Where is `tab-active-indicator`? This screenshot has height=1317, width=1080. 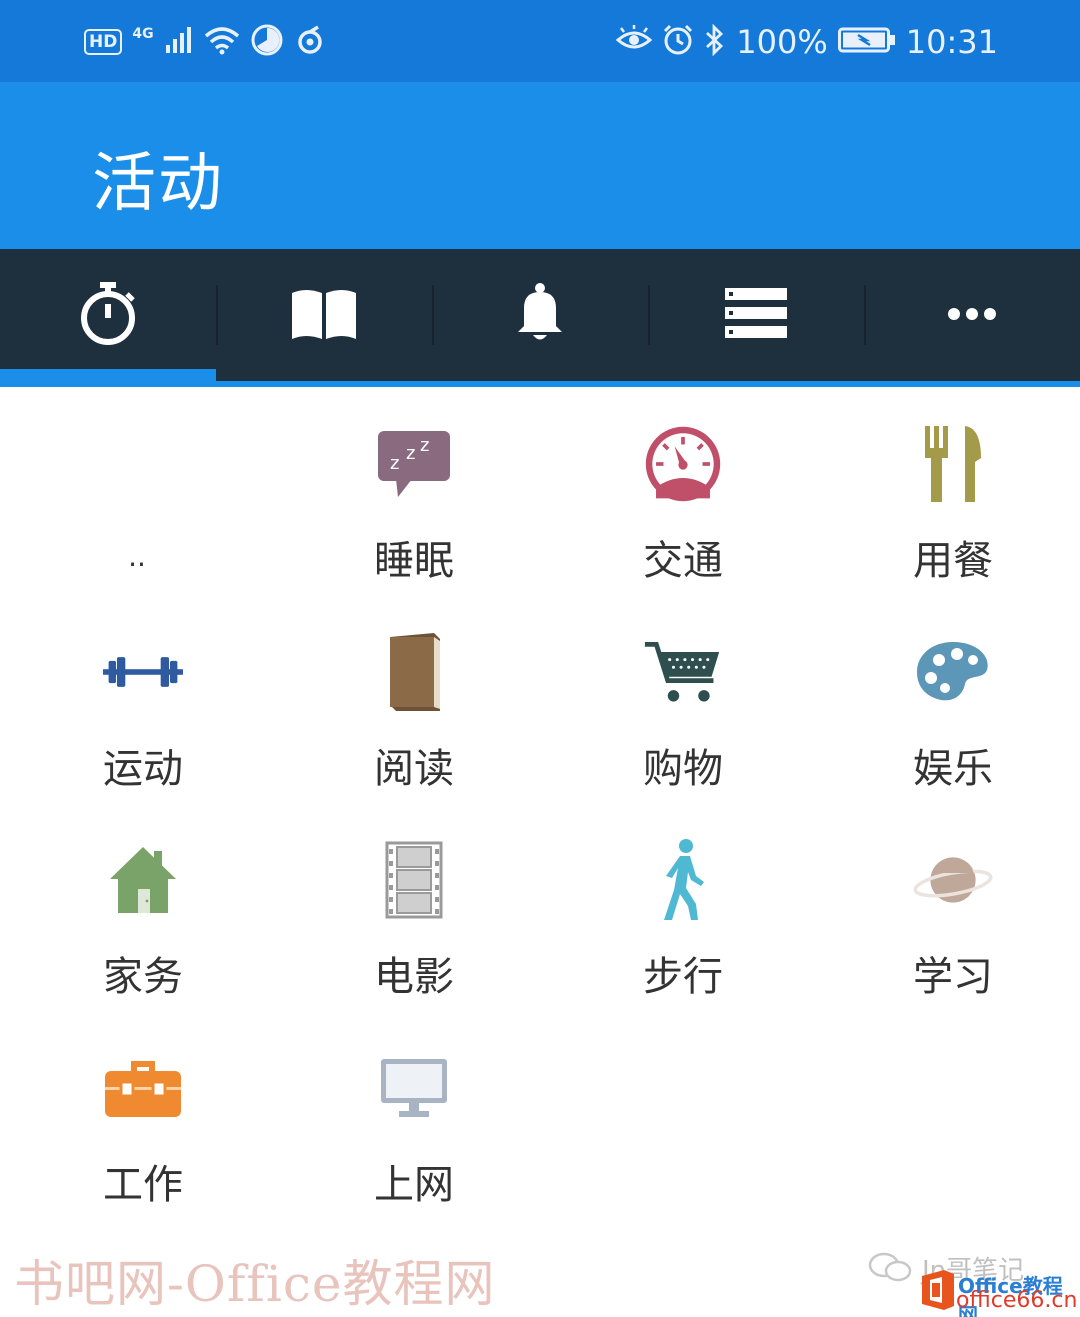 tab-active-indicator is located at coordinates (108, 375).